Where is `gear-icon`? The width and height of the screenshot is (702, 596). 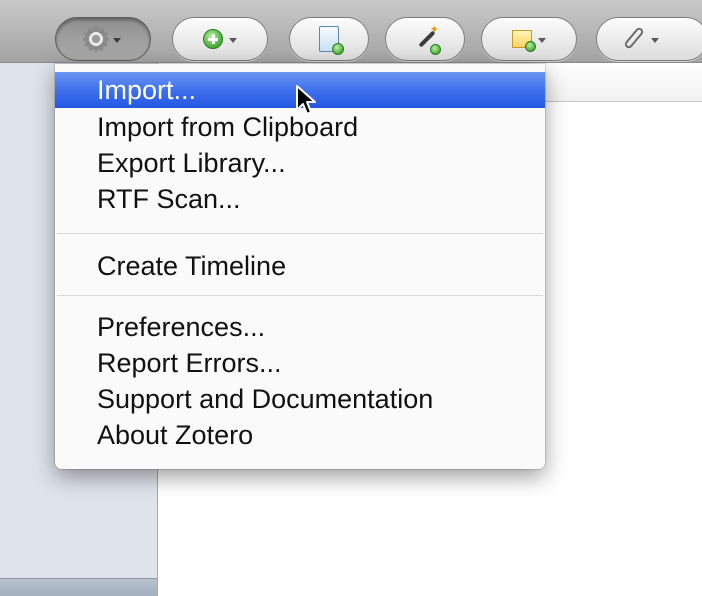 gear-icon is located at coordinates (96, 39).